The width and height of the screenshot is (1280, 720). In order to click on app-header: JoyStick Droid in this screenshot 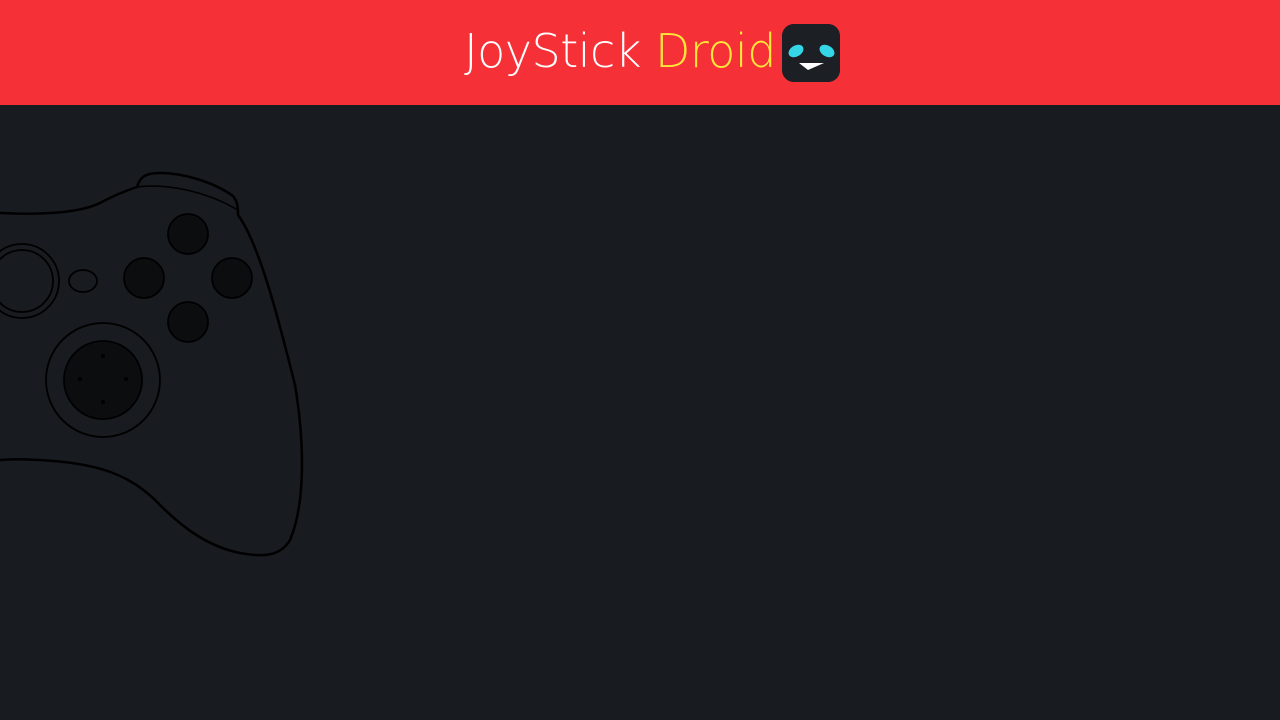, I will do `click(640, 52)`.